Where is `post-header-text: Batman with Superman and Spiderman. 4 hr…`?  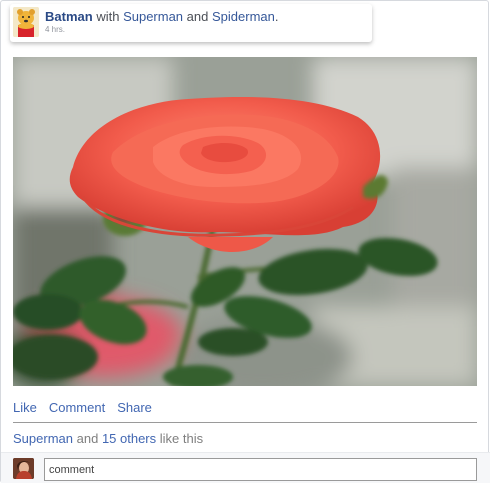 post-header-text: Batman with Superman and Spiderman. 4 hr… is located at coordinates (162, 22).